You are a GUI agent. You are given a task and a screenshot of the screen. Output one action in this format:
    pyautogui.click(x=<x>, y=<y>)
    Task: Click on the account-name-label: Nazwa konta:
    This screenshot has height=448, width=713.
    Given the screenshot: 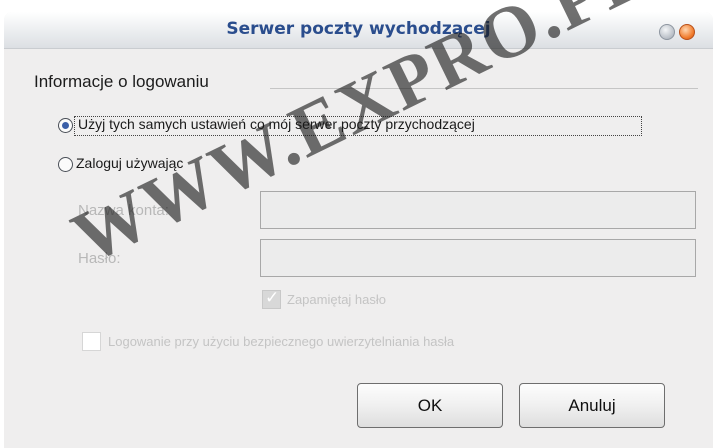 What is the action you would take?
    pyautogui.click(x=123, y=210)
    